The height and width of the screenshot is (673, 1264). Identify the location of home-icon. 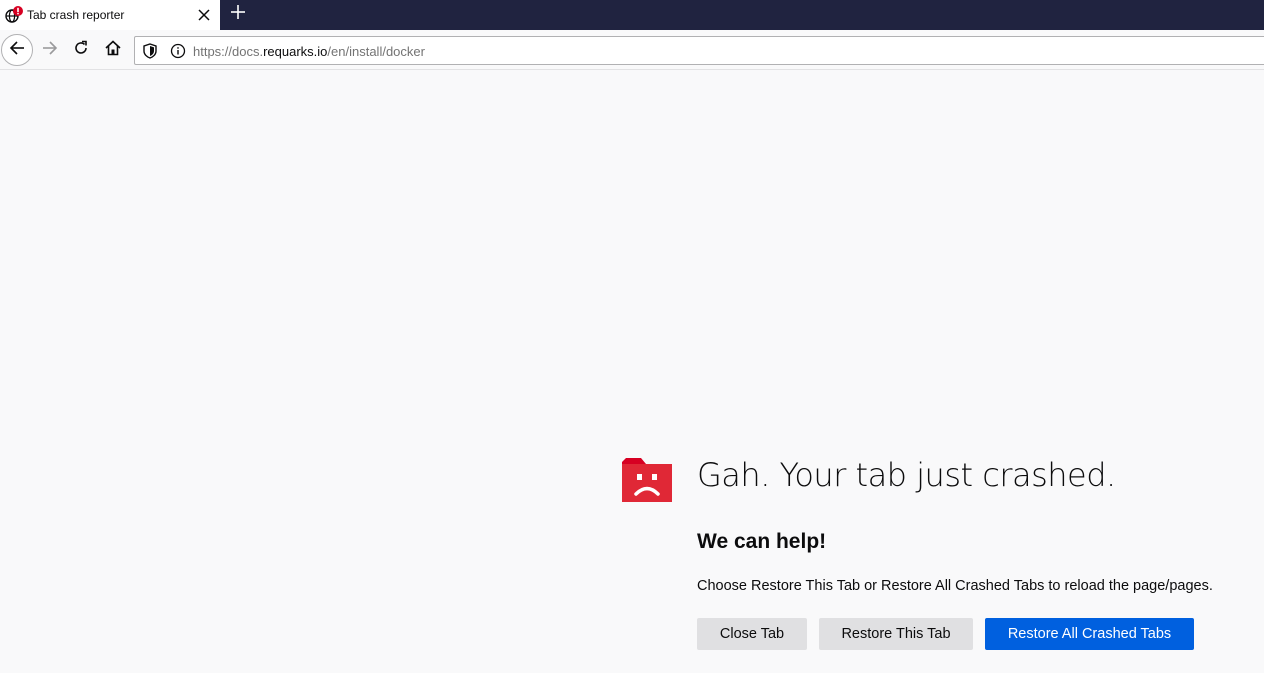
(113, 50).